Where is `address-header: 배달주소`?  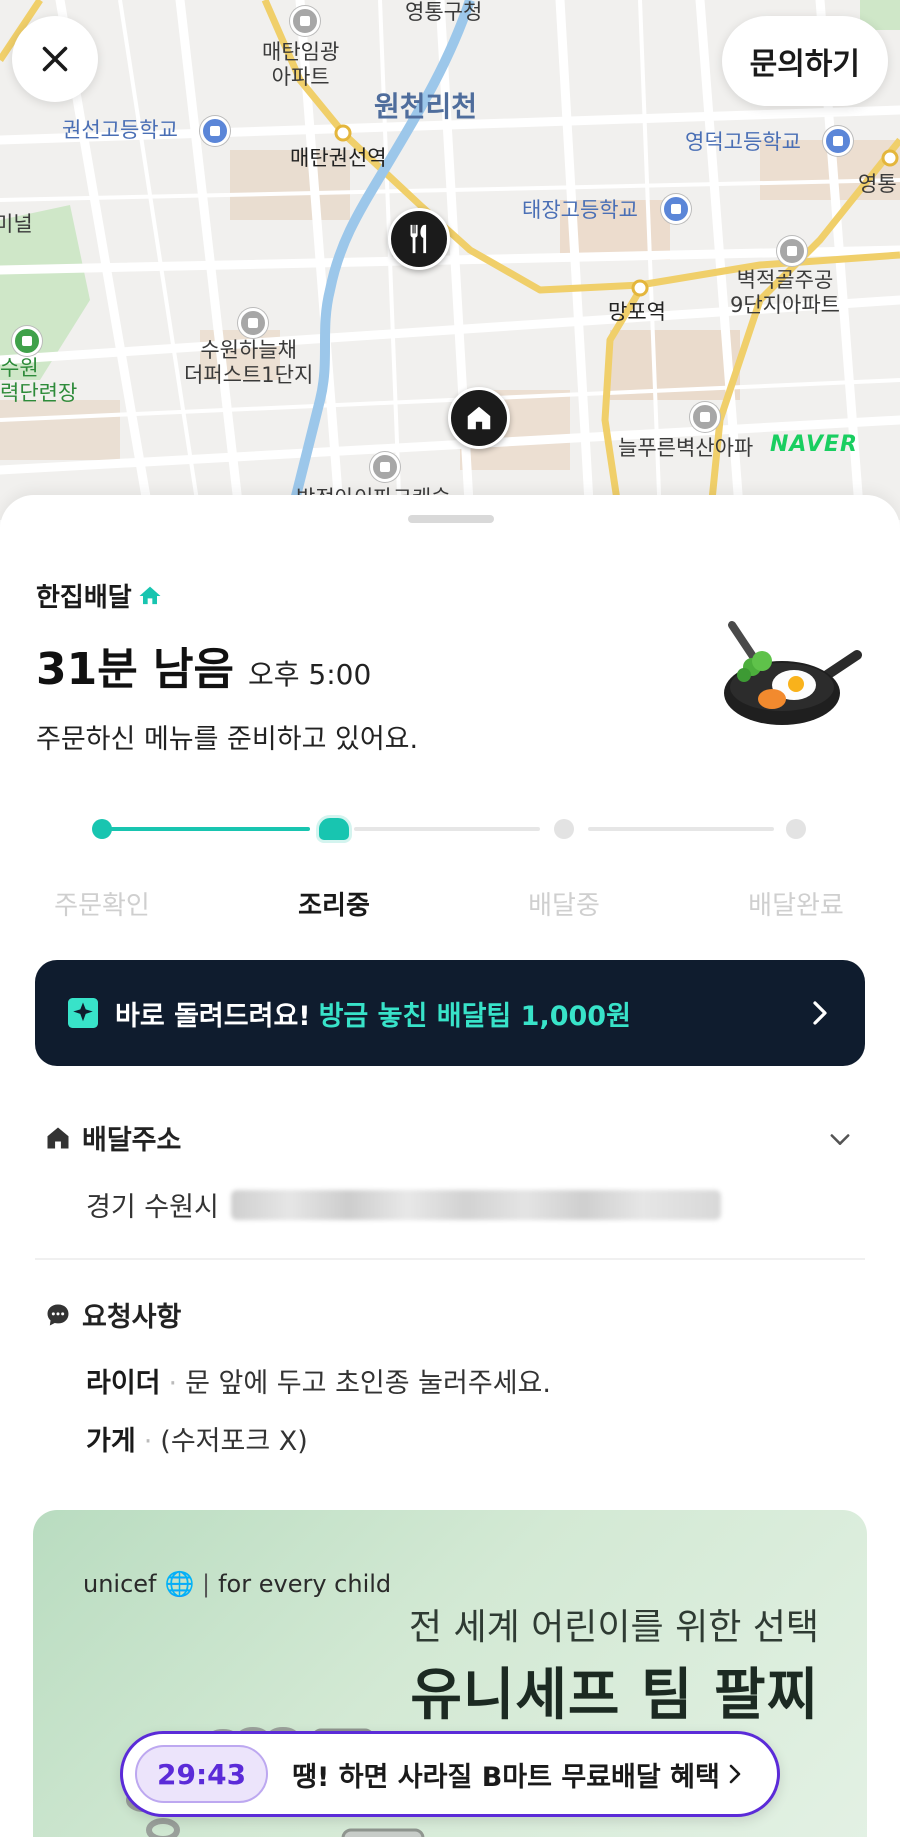 address-header: 배달주소 is located at coordinates (112, 1137).